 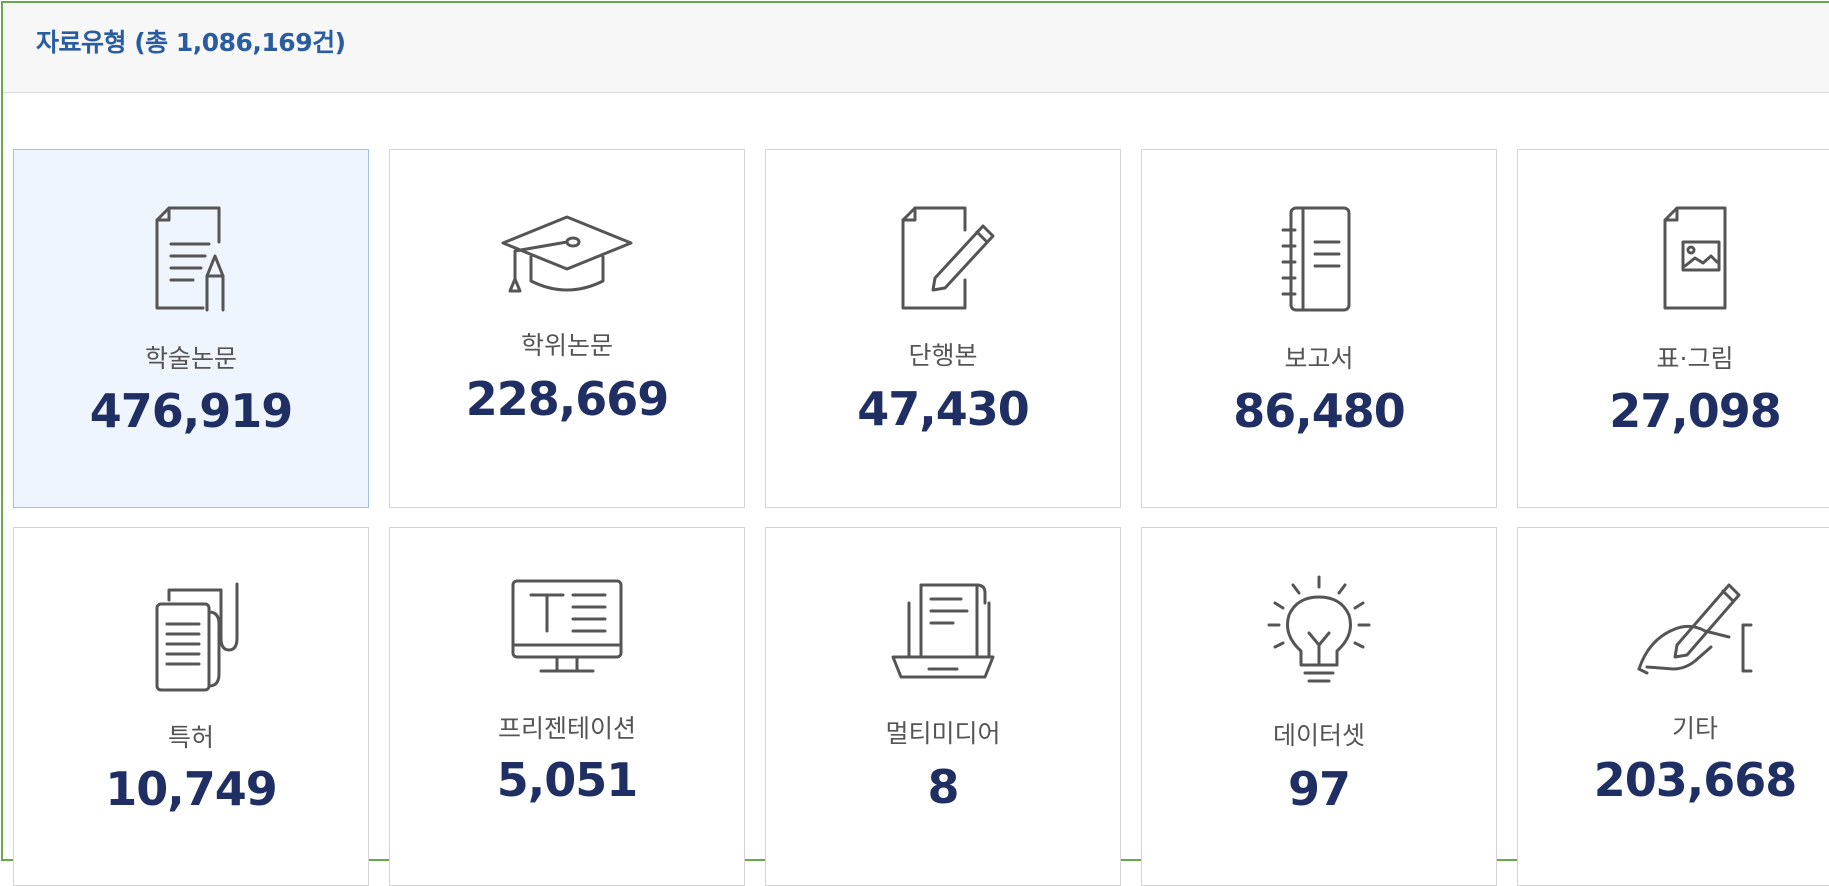 I want to click on category-label: 학술논문, so click(x=190, y=358).